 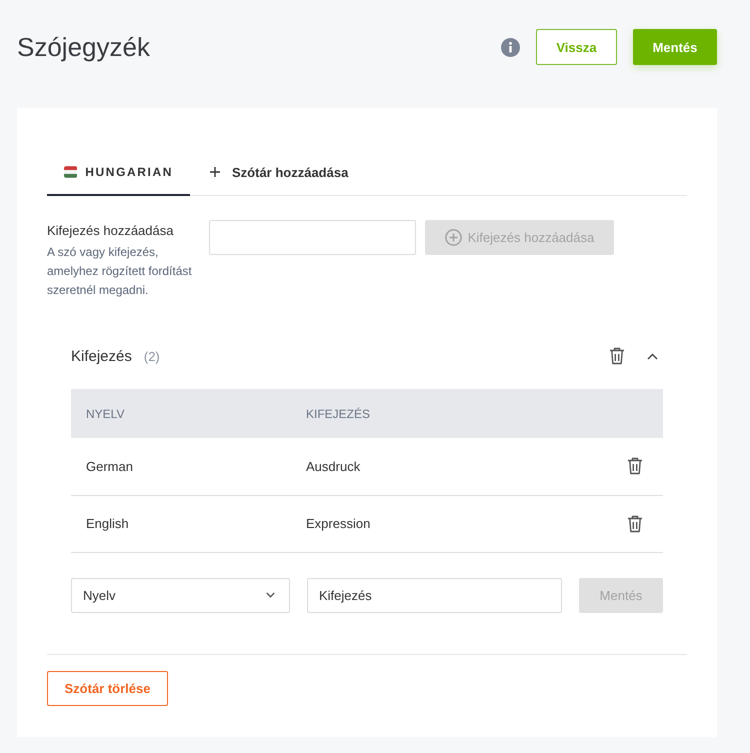 What do you see at coordinates (110, 230) in the screenshot?
I see `field-label: Kifejezés hozzáadása` at bounding box center [110, 230].